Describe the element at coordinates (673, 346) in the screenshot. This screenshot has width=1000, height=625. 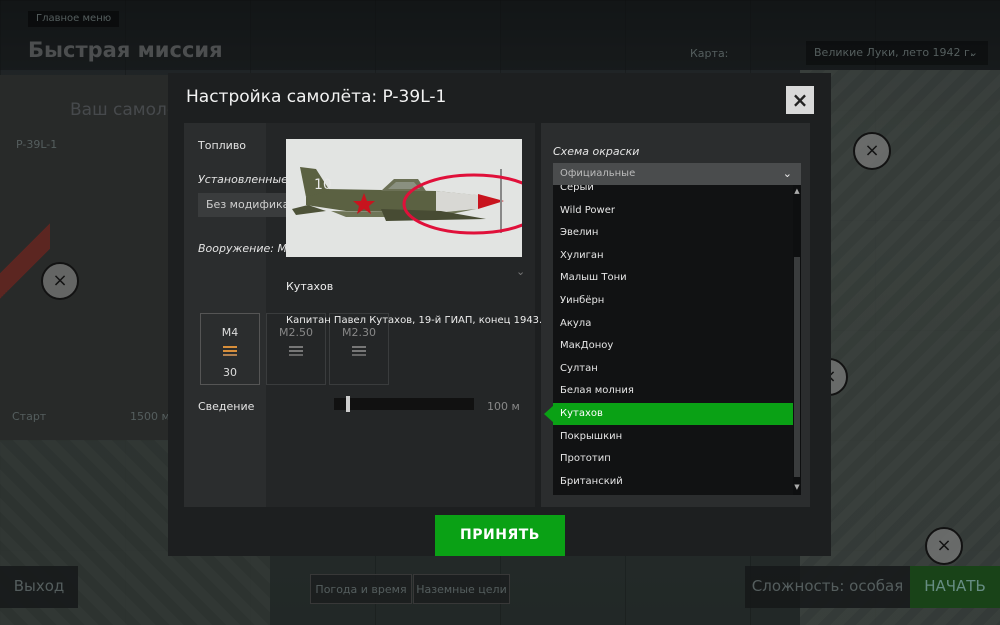
I see `skin-list-item: МакДоноу` at that location.